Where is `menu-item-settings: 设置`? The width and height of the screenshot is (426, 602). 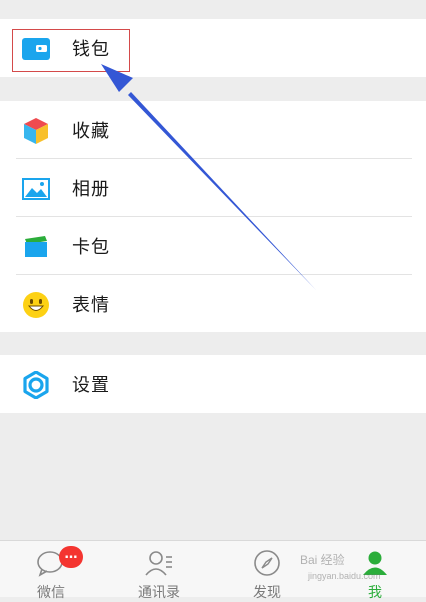
menu-item-settings: 设置 is located at coordinates (213, 384).